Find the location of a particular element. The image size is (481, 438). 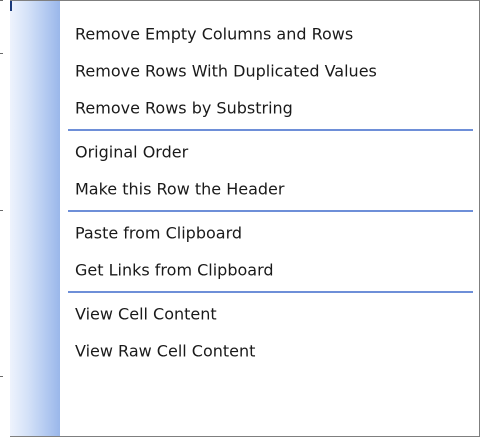

underlying-window-edge is located at coordinates (5, 219).